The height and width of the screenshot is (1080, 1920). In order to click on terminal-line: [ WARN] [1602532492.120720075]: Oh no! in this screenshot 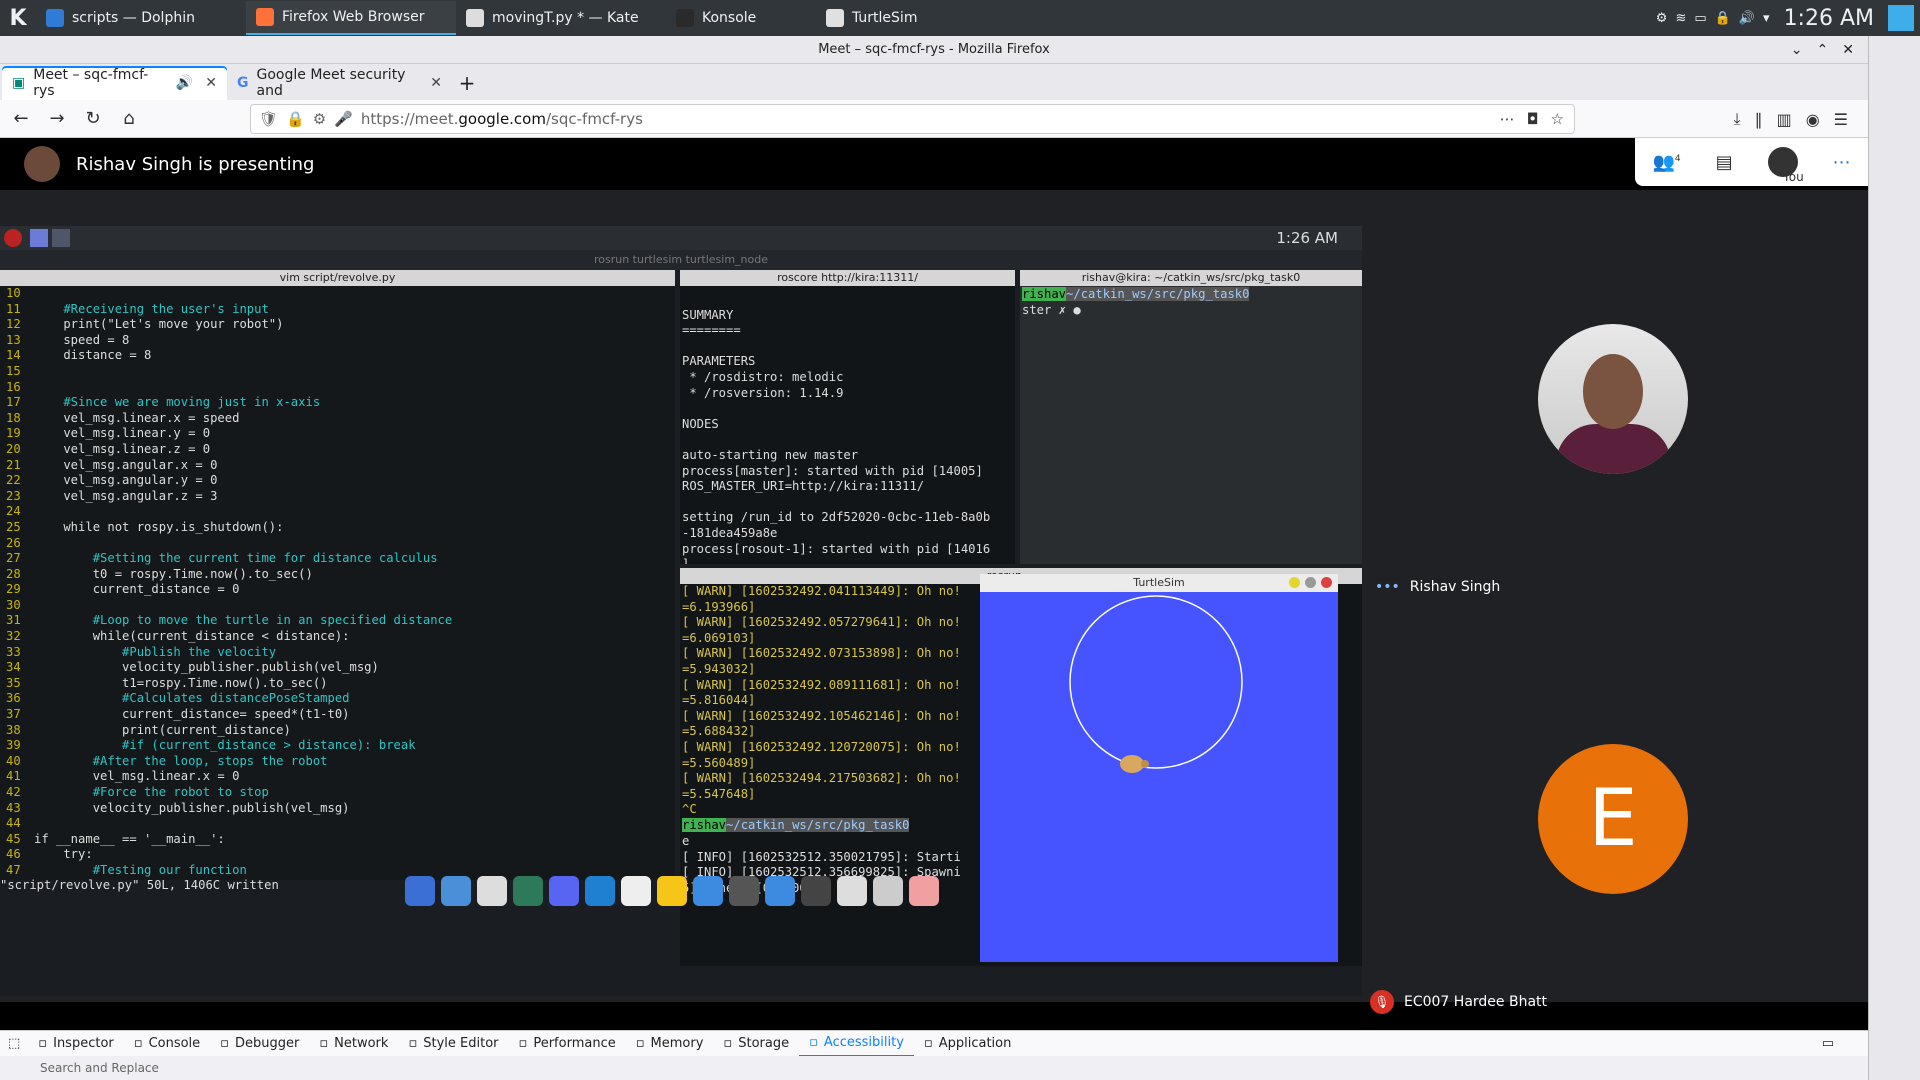, I will do `click(821, 746)`.